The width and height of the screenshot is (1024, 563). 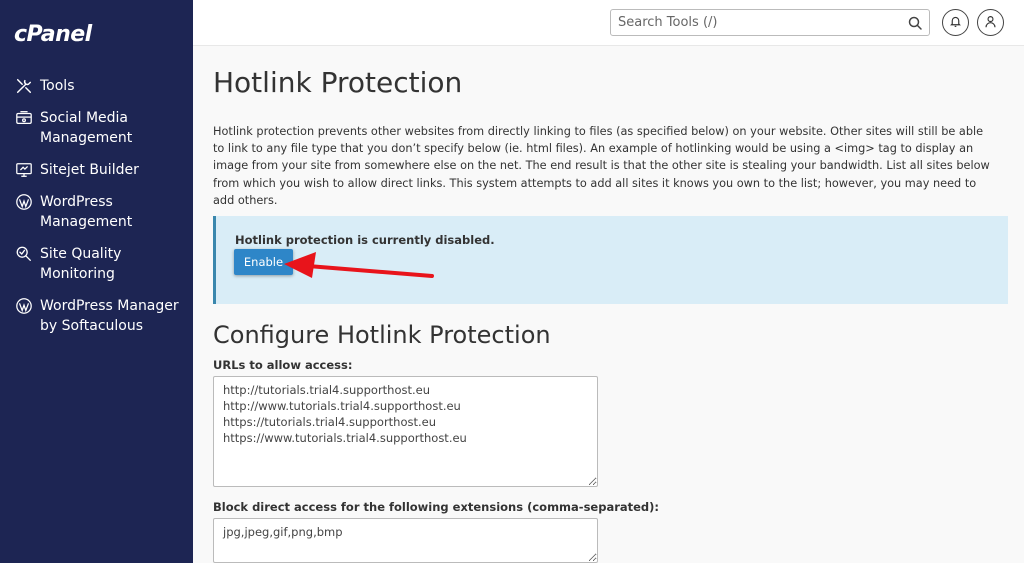 What do you see at coordinates (109, 316) in the screenshot?
I see `sidebar-item-label: WordPress Manager by Softaculous` at bounding box center [109, 316].